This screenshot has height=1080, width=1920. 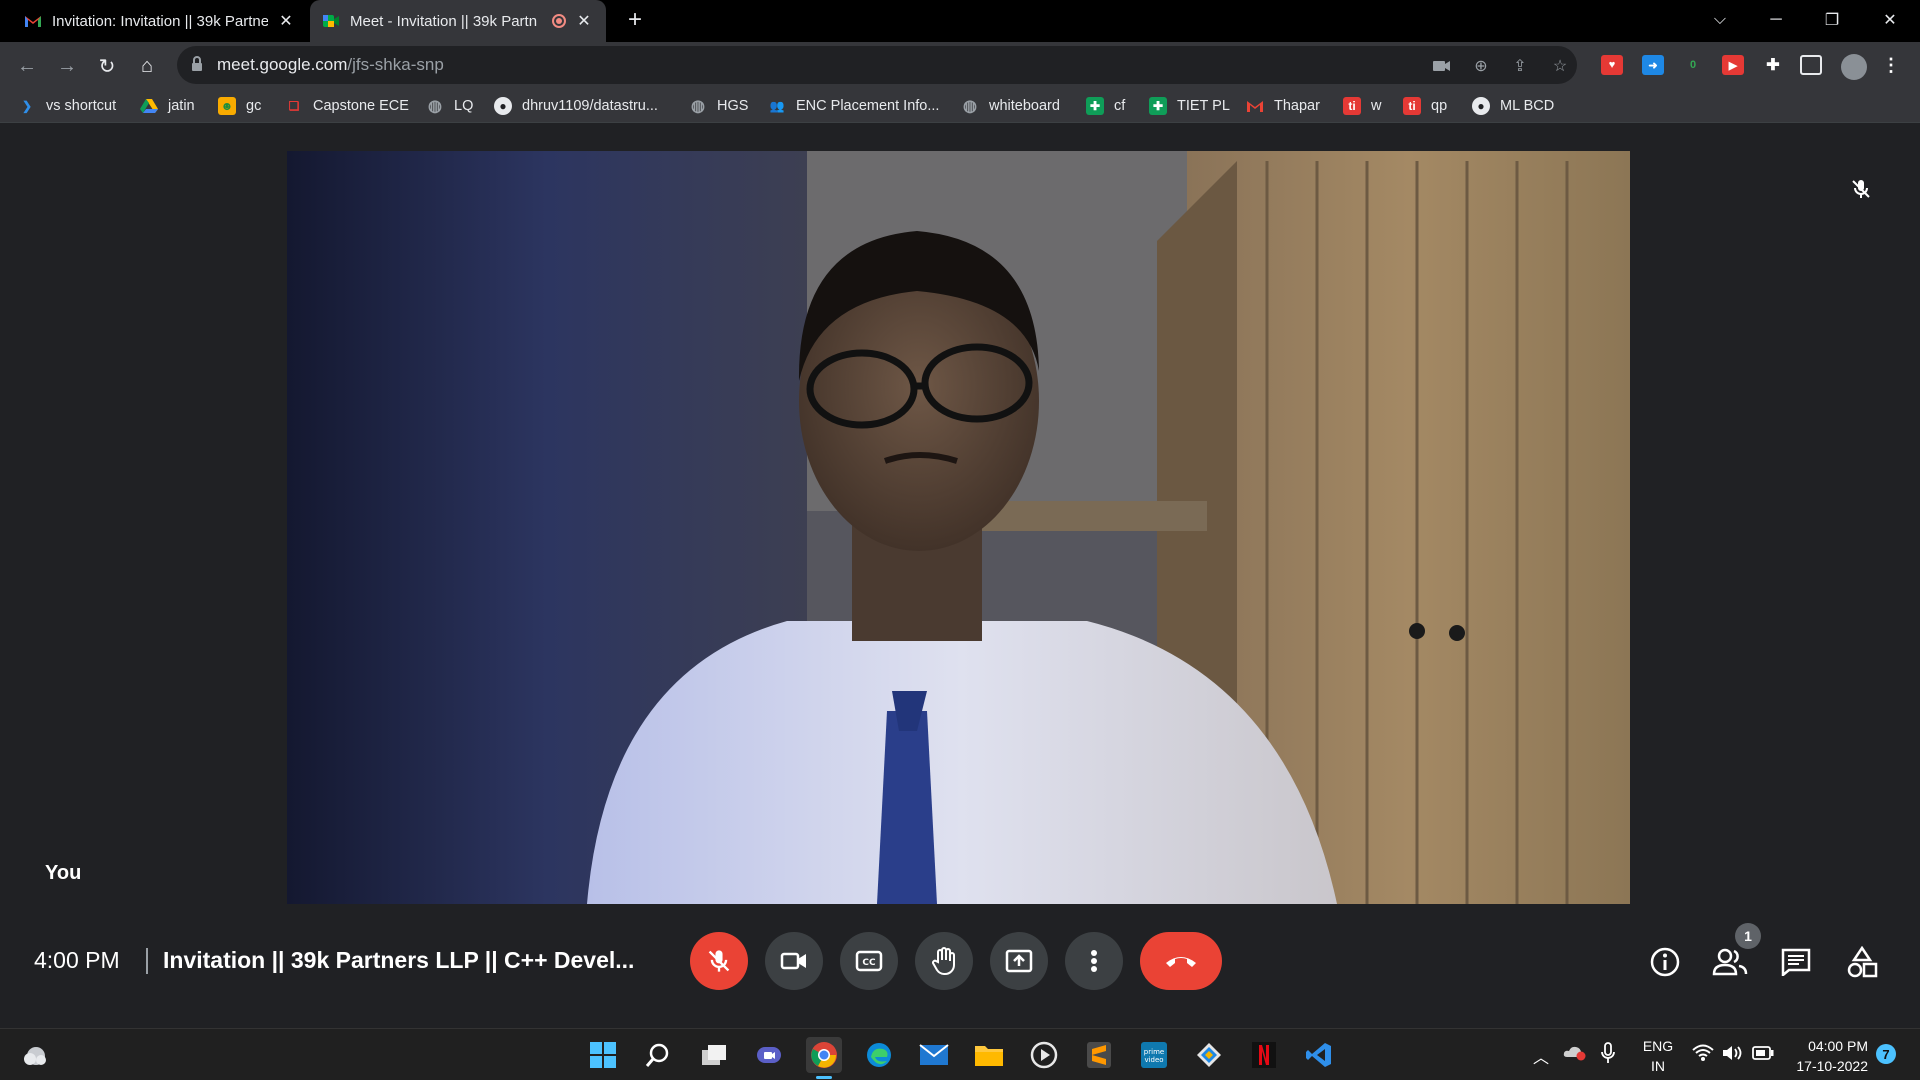 What do you see at coordinates (714, 1055) in the screenshot?
I see `task-view-icon` at bounding box center [714, 1055].